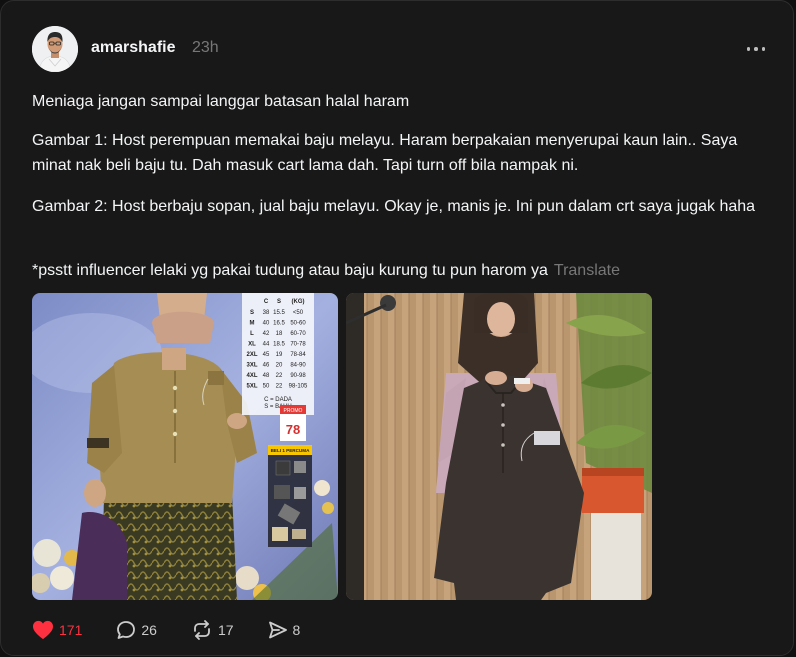  What do you see at coordinates (205, 48) in the screenshot?
I see `post-timestamp: 23h` at bounding box center [205, 48].